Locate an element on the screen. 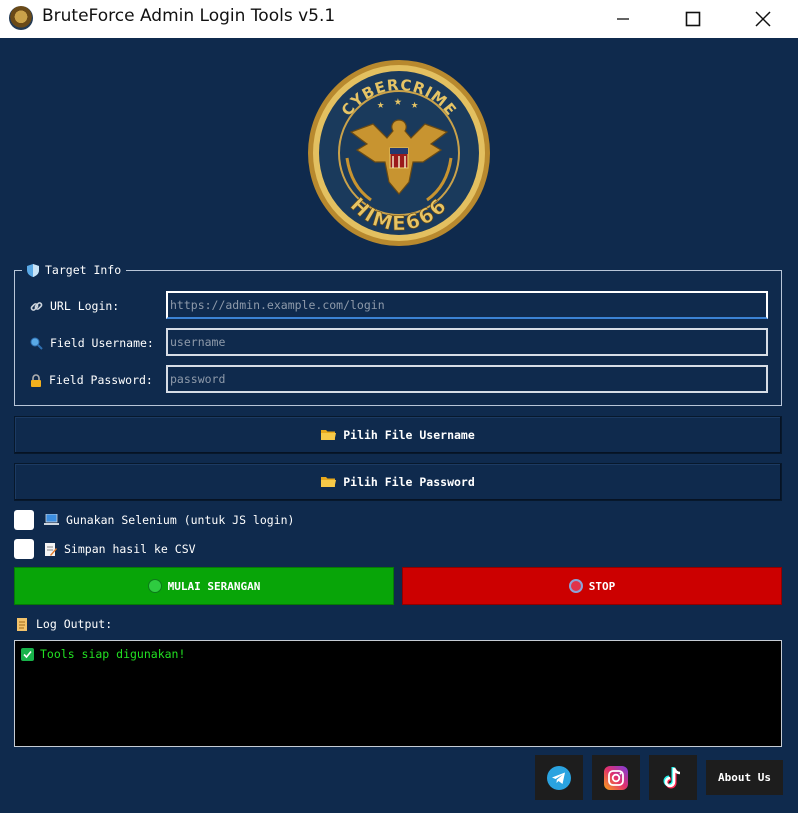 This screenshot has width=798, height=813. log-line: Tools siap digunakan! is located at coordinates (398, 654).